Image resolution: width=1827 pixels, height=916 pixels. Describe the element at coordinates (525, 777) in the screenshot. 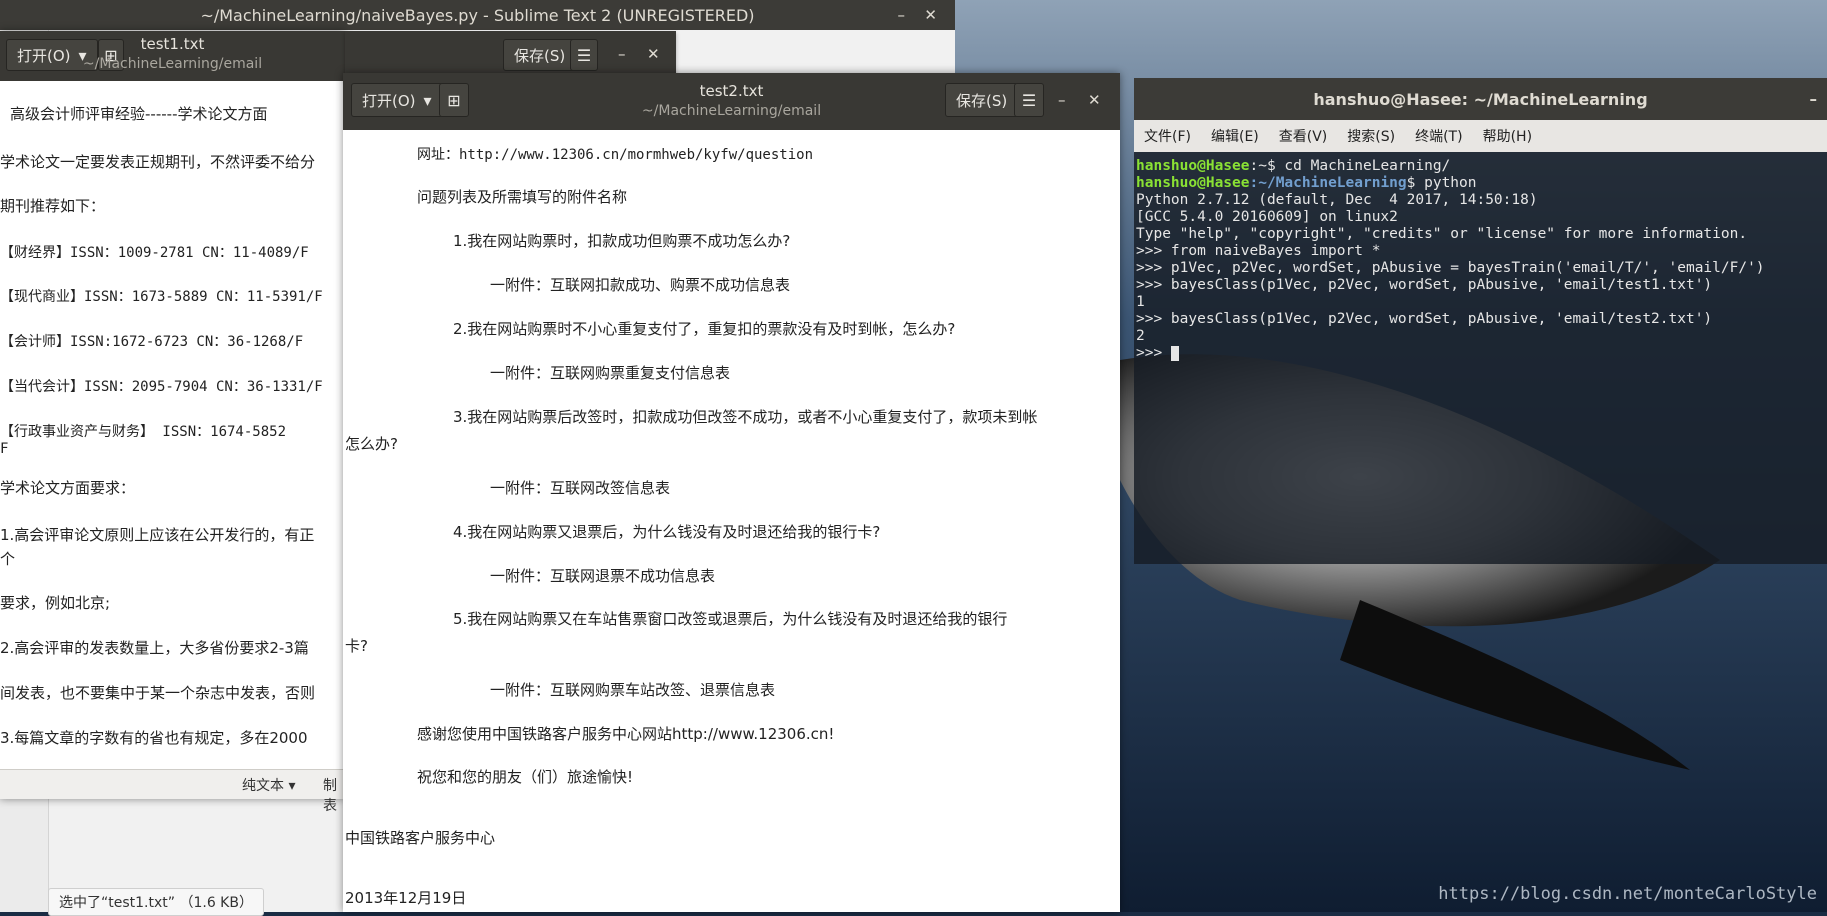

I see `text-line: 祝您和您的朋友（们）旅途愉快!` at that location.